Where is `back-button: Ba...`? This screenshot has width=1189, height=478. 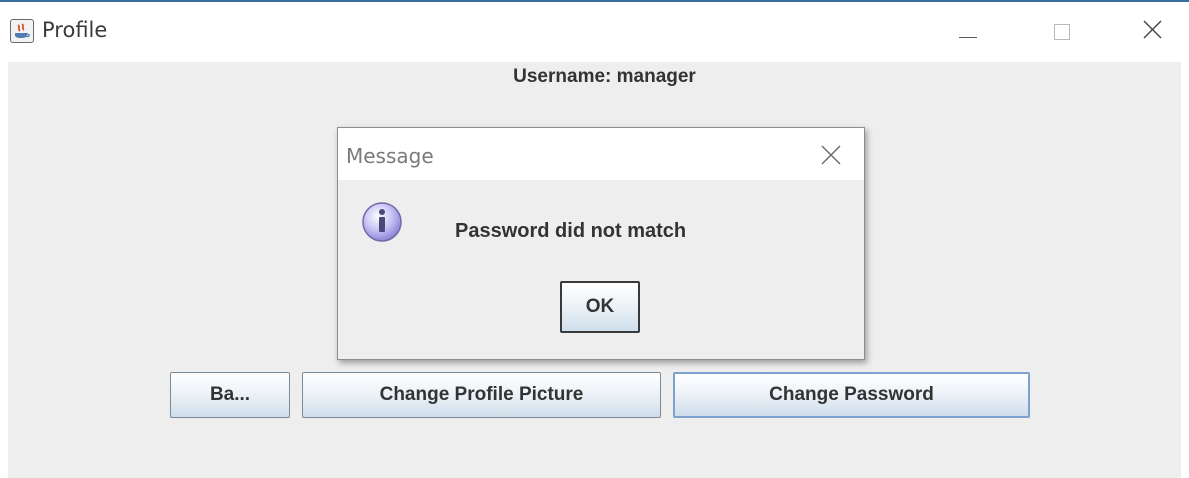
back-button: Ba... is located at coordinates (230, 395).